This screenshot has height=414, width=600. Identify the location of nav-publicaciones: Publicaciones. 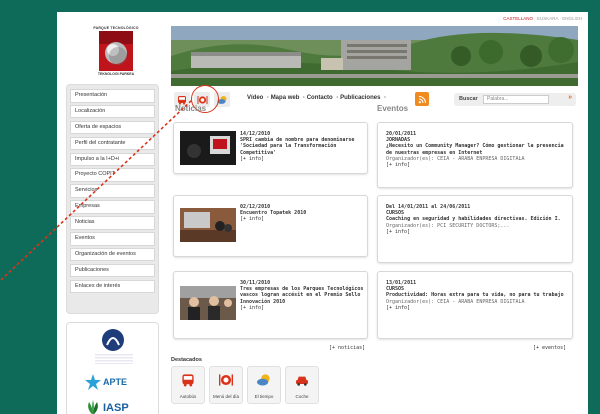
(360, 98).